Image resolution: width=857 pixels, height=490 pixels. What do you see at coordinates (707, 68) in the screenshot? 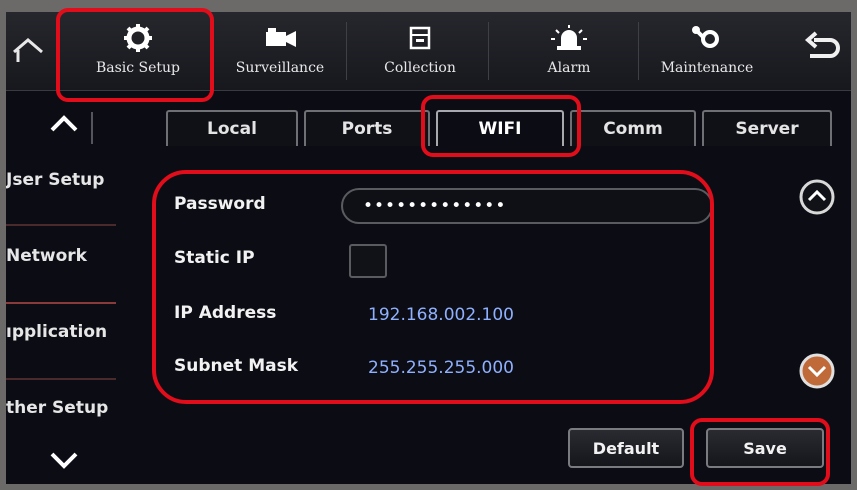
I see `toolbar-label: Maintenance` at bounding box center [707, 68].